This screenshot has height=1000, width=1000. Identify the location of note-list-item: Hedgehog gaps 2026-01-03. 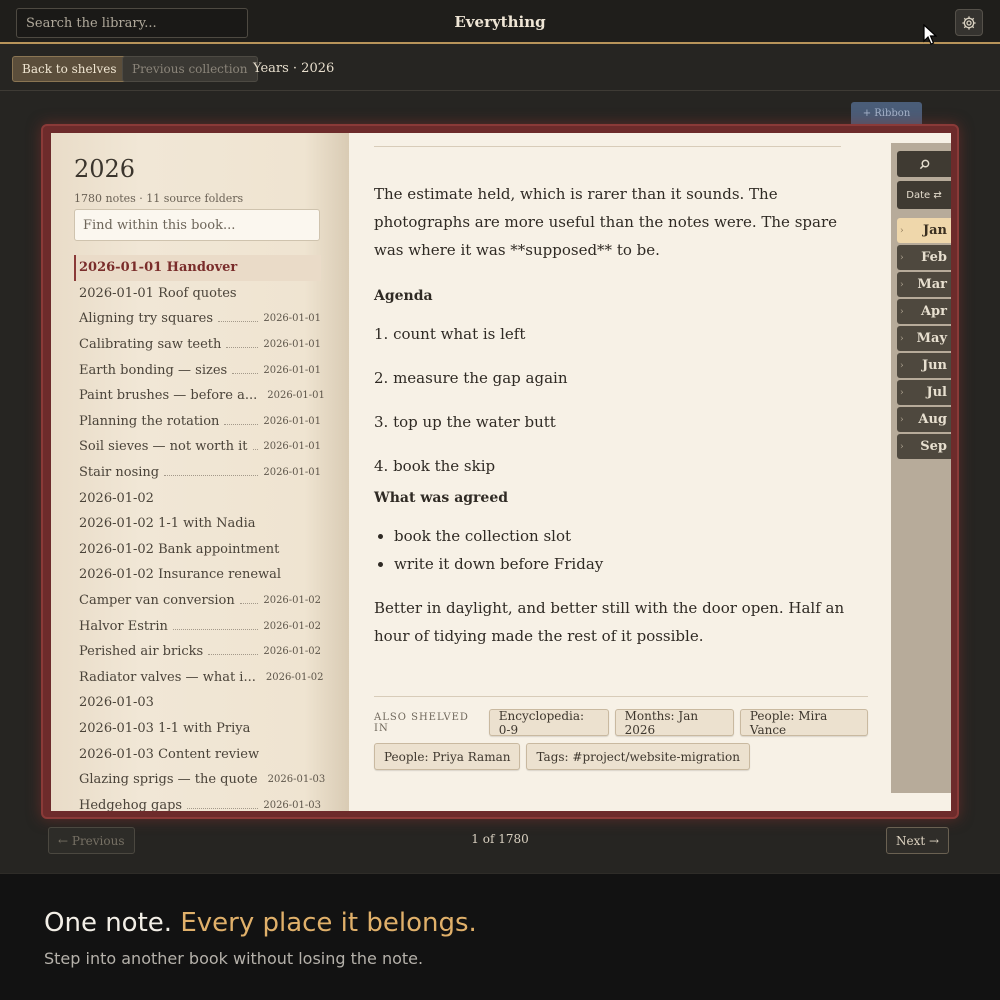
(197, 801).